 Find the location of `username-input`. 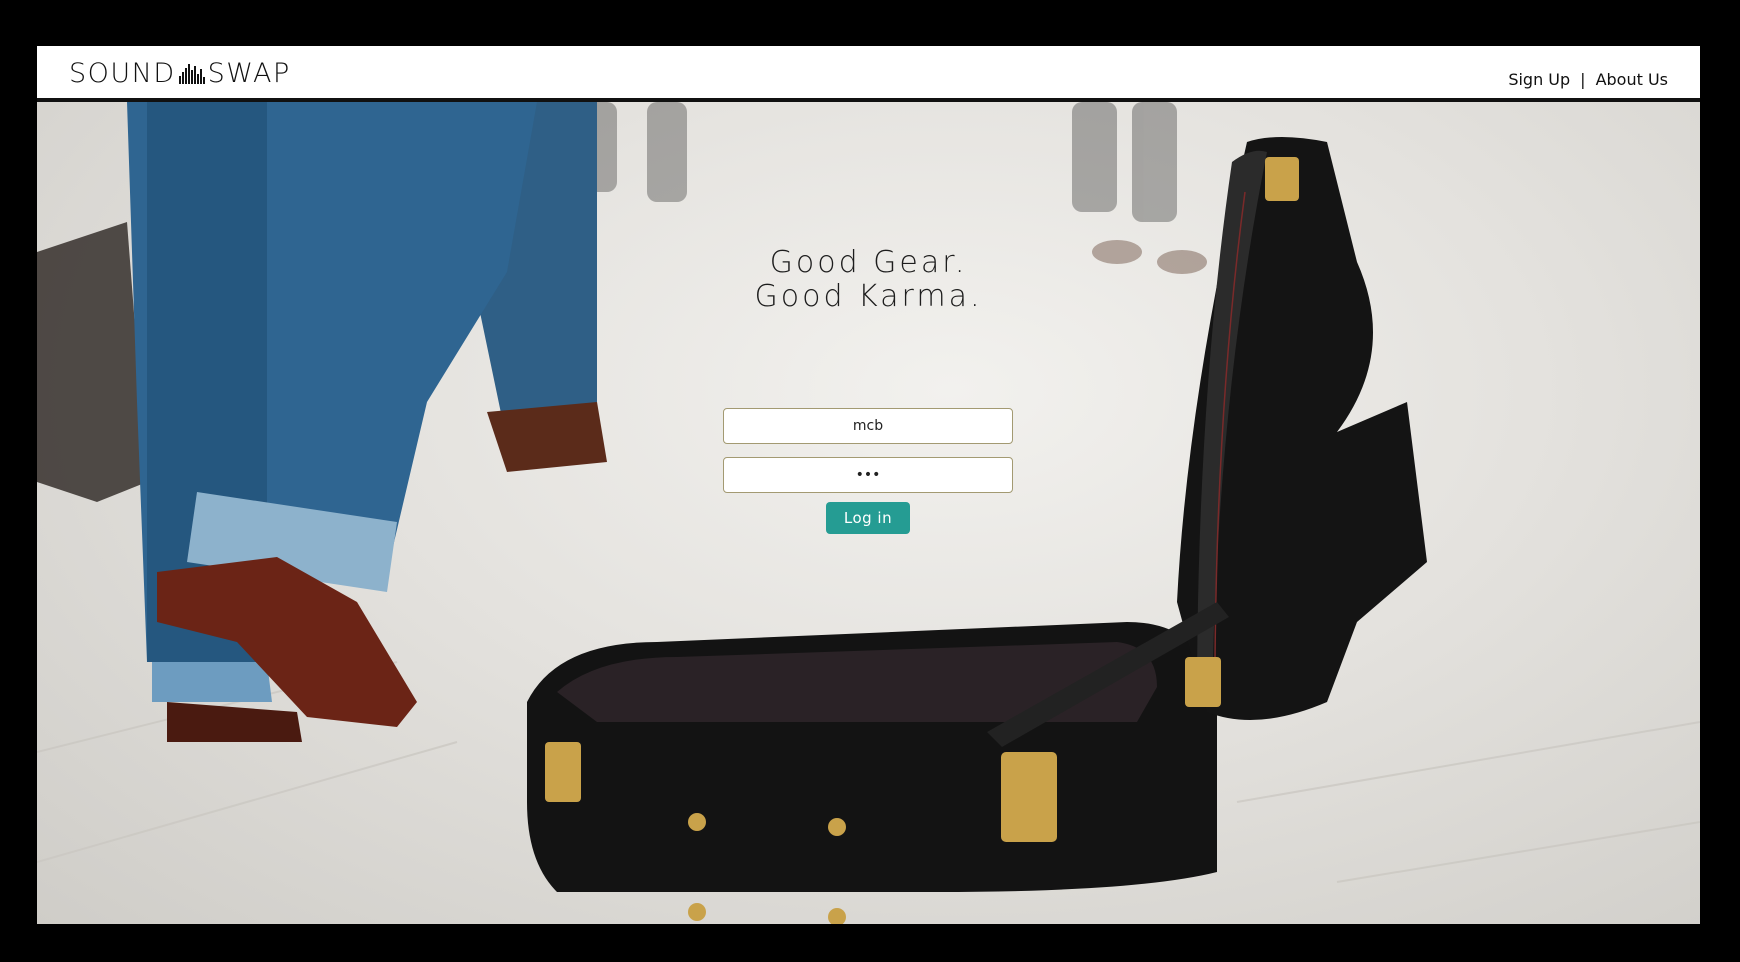

username-input is located at coordinates (868, 426).